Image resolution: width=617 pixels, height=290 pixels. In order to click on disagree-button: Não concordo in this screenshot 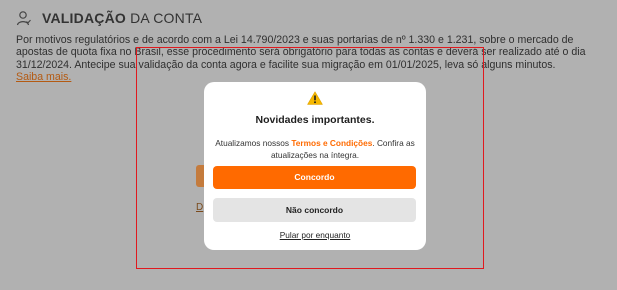, I will do `click(314, 210)`.